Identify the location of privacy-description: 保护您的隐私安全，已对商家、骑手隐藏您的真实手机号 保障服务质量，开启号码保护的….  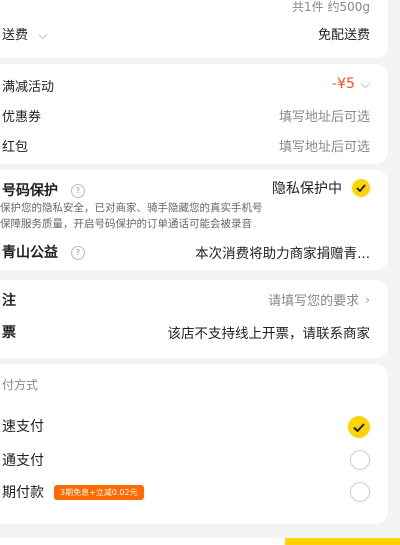
(190, 216).